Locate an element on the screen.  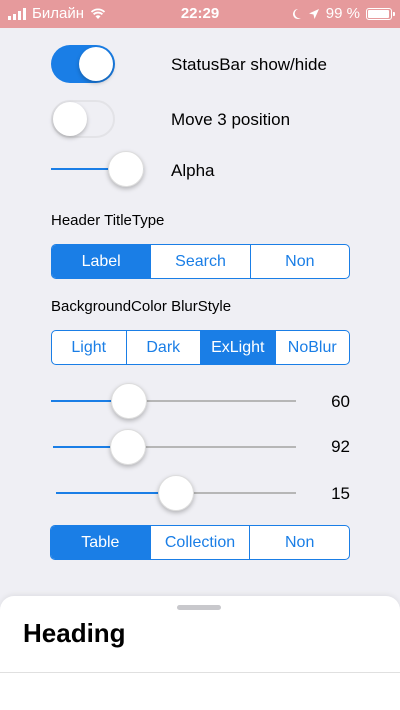
header-titletype-segmented: Label Search Non is located at coordinates (200, 261).